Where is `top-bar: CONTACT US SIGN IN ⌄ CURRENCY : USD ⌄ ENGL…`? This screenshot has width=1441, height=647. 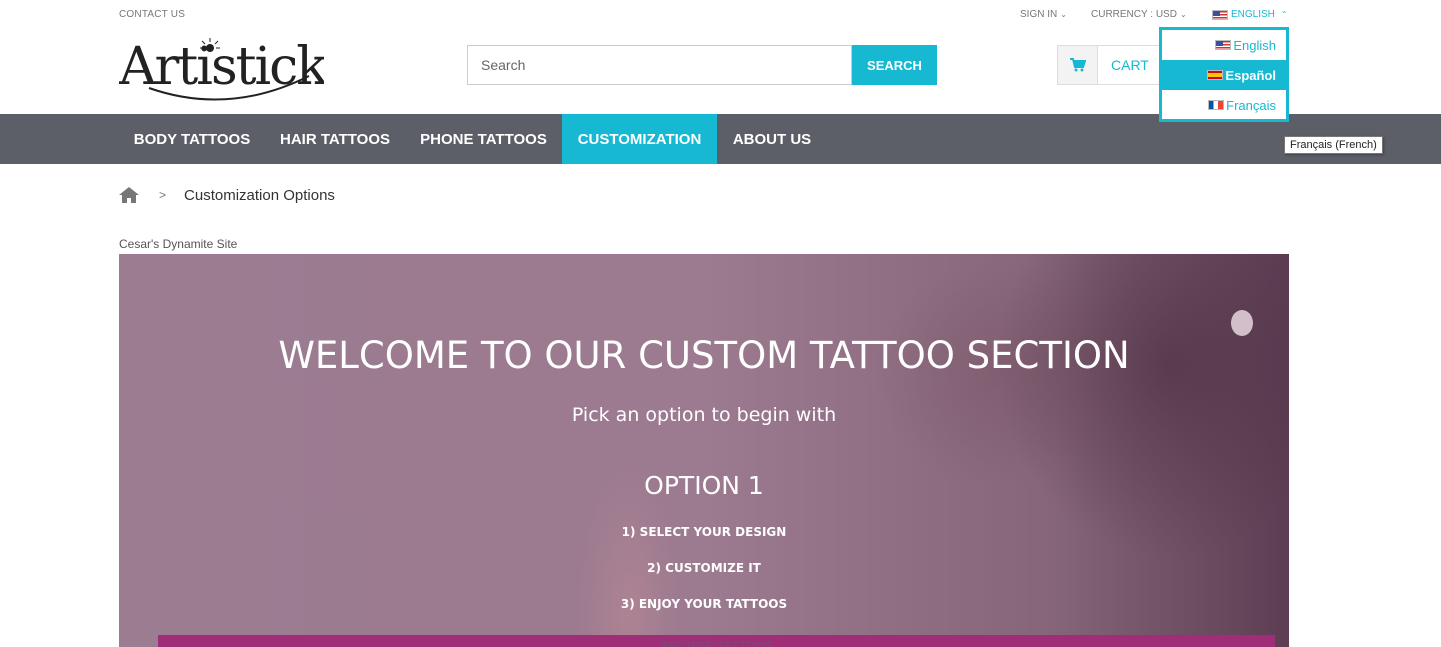 top-bar: CONTACT US SIGN IN ⌄ CURRENCY : USD ⌄ ENGL… is located at coordinates (720, 15).